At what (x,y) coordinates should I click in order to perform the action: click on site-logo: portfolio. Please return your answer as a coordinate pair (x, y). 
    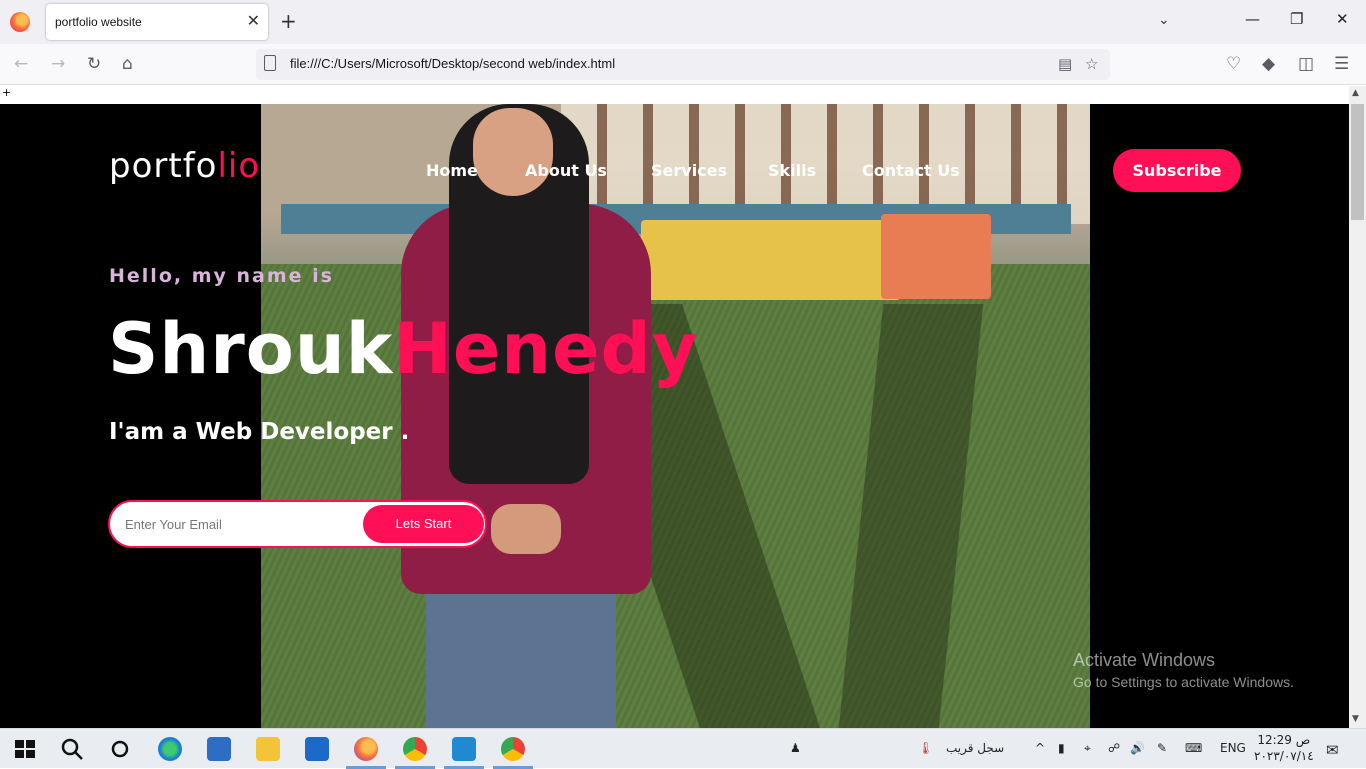
    Looking at the image, I should click on (184, 166).